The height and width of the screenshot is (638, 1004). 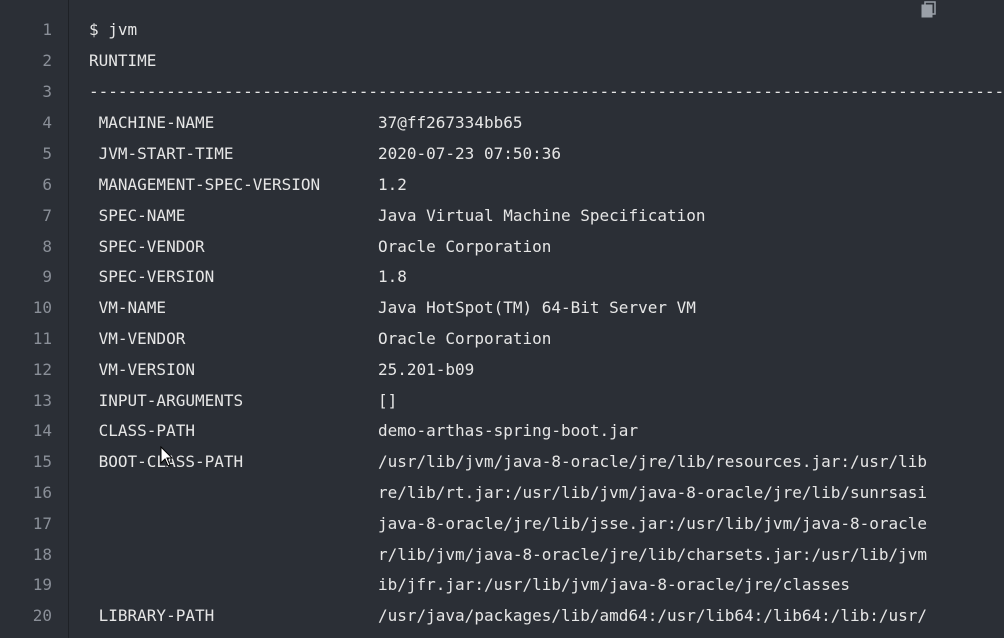 I want to click on line-number: 12, so click(x=42, y=369).